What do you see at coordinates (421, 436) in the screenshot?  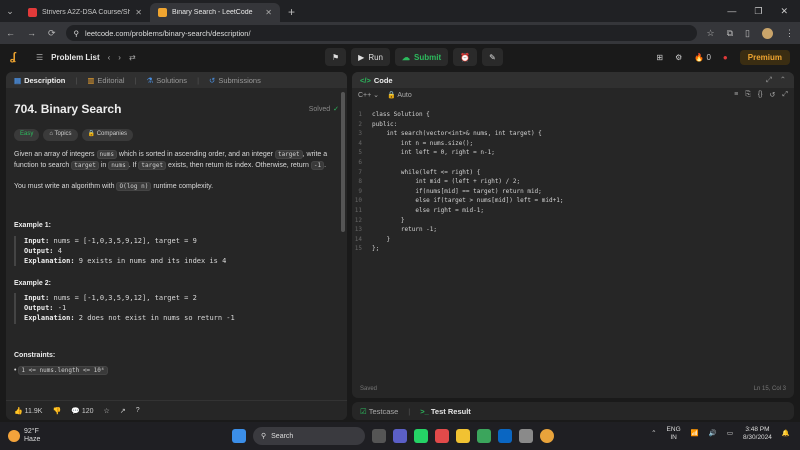 I see `whatsapp-icon` at bounding box center [421, 436].